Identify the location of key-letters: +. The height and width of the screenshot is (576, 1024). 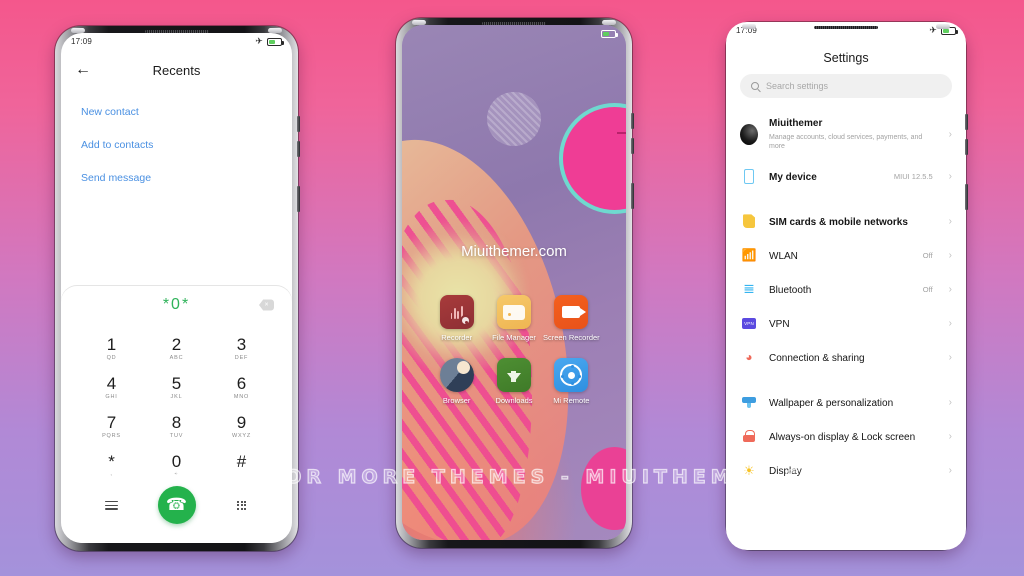
(176, 474).